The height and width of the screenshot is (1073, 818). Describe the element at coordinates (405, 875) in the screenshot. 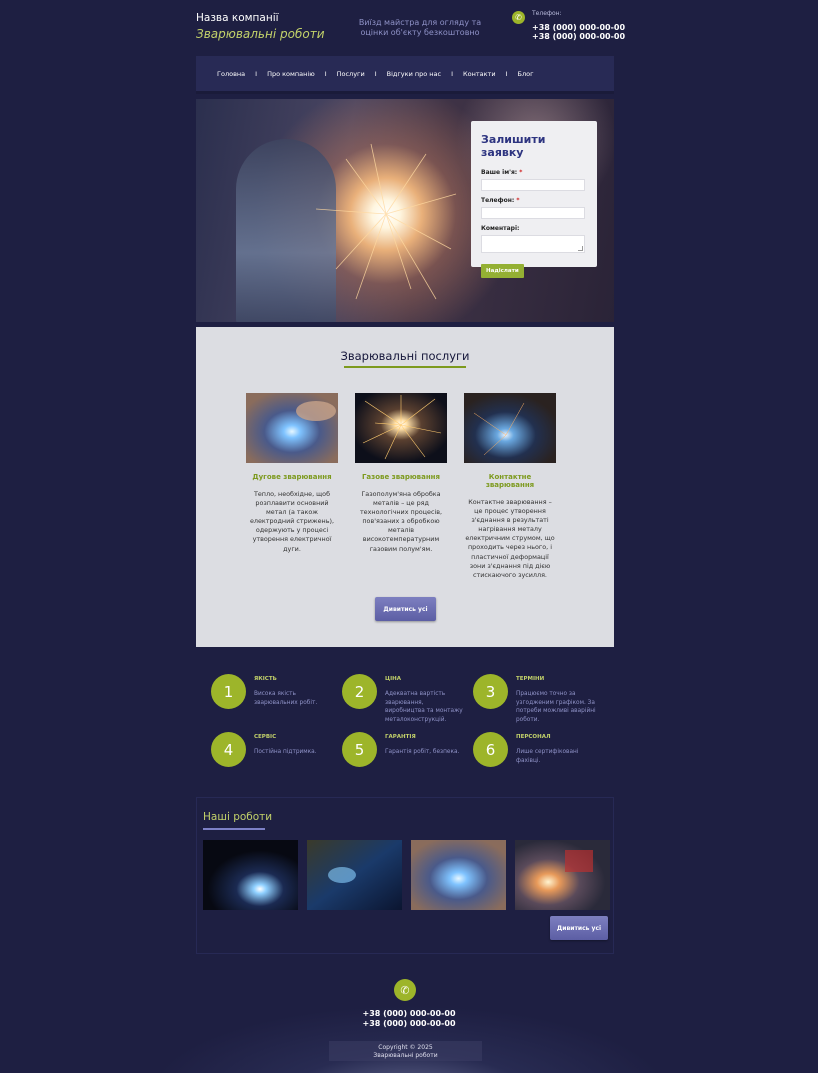

I see `works-section: Наші роботи Дивитись усі` at that location.